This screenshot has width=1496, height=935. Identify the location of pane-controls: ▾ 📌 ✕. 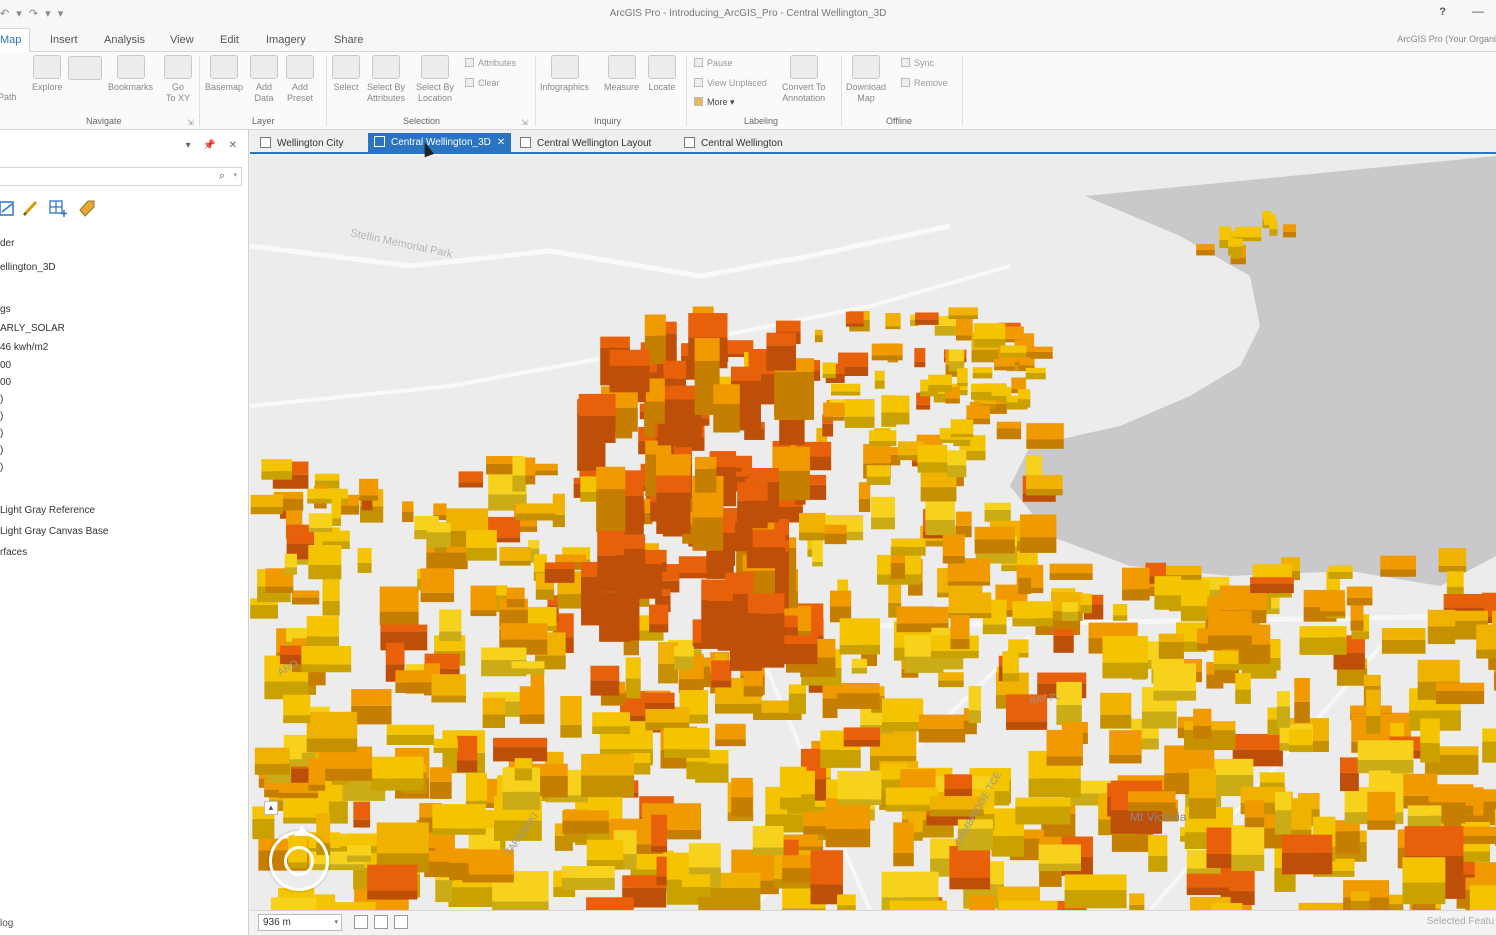
(214, 145).